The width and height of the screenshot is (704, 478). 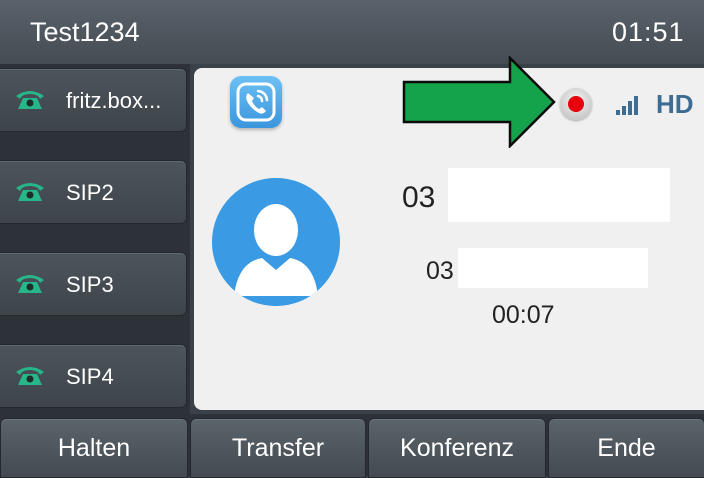 What do you see at coordinates (352, 32) in the screenshot?
I see `status-bar: Test1234 01:51` at bounding box center [352, 32].